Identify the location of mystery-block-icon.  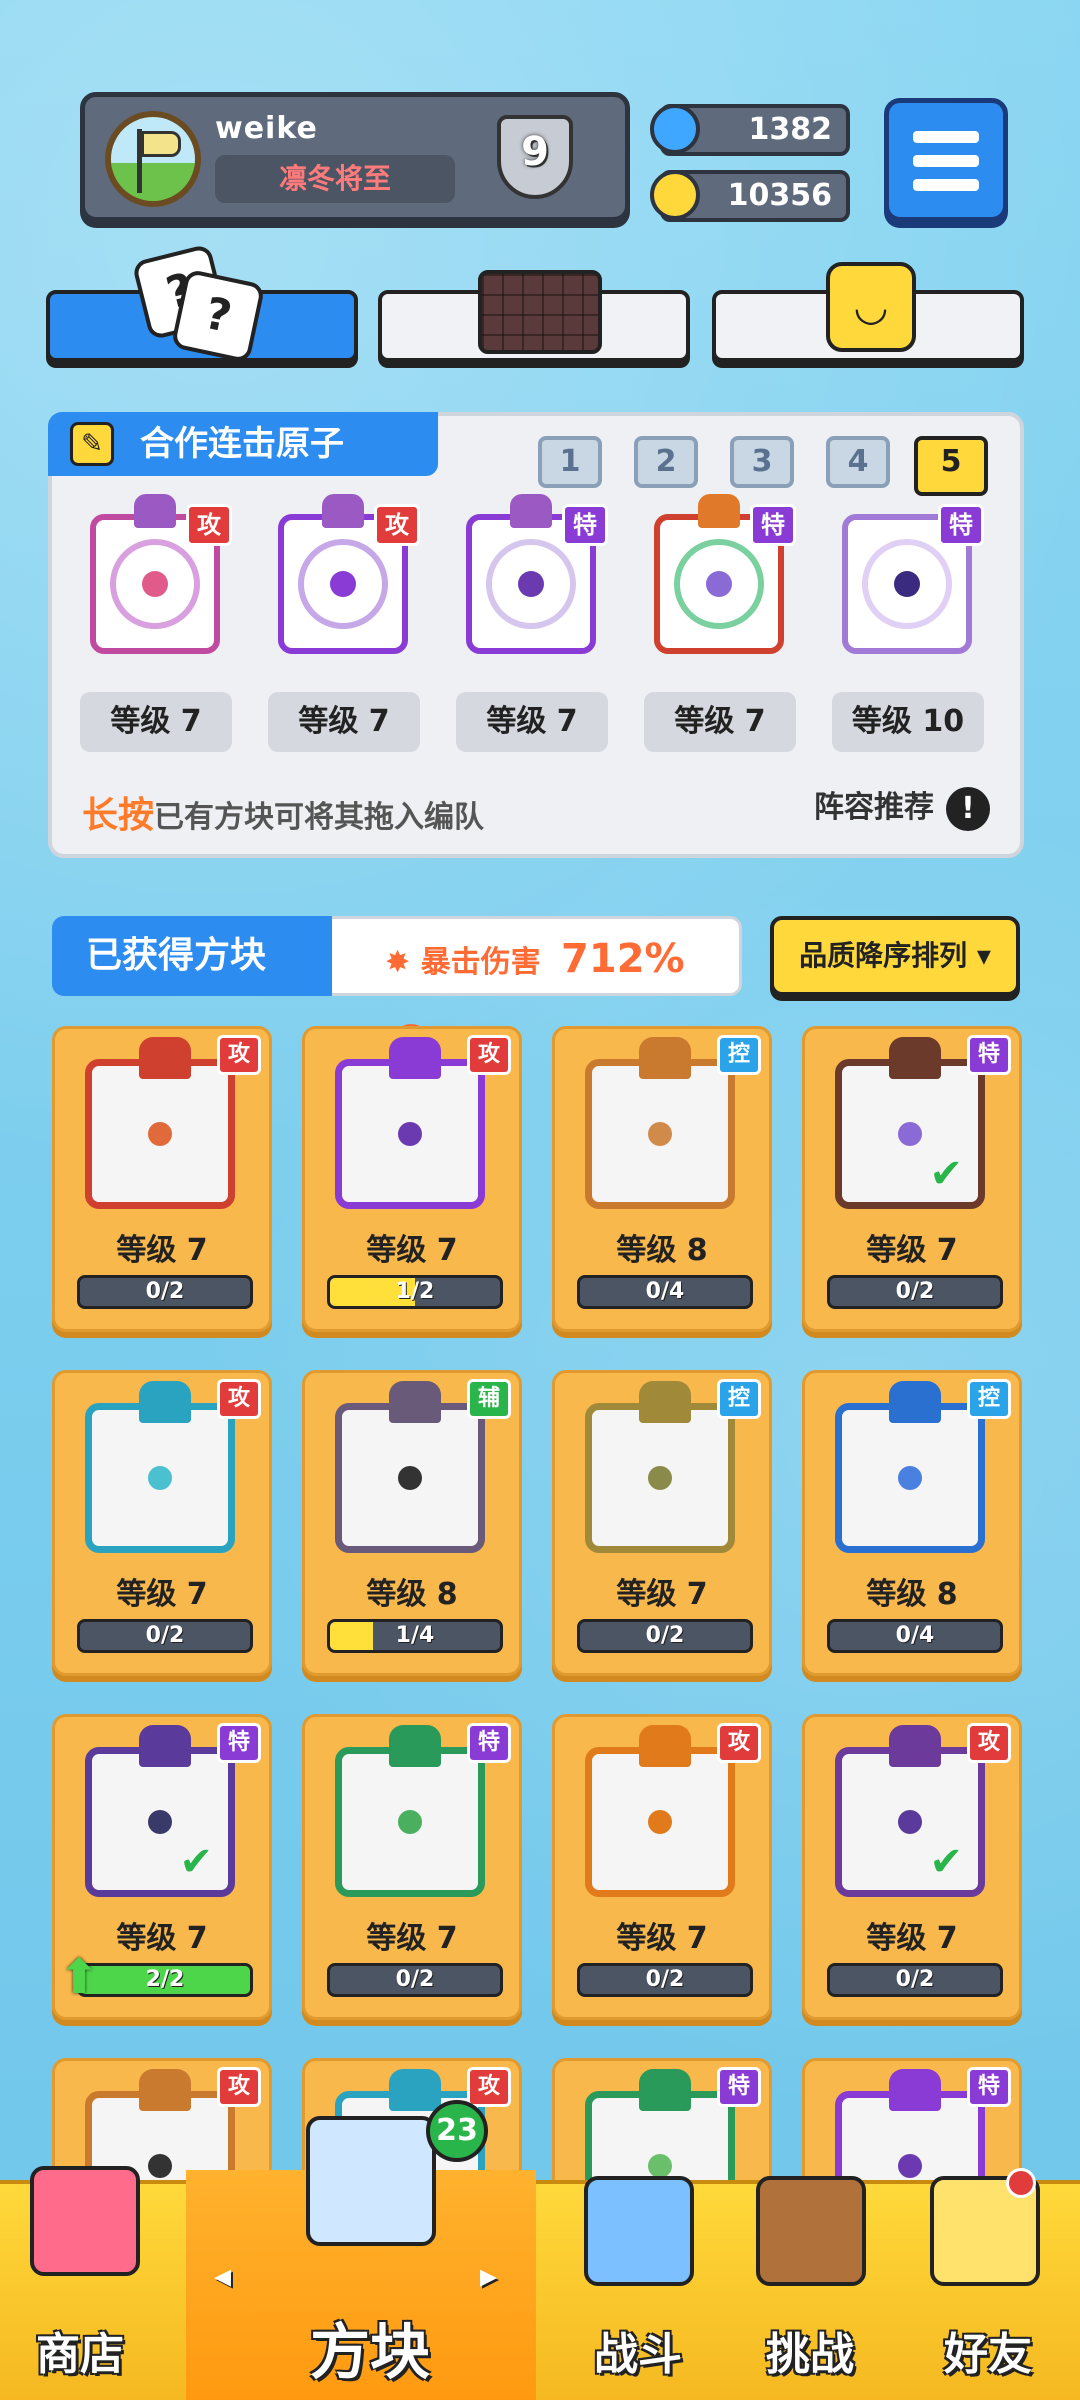
(371, 2181).